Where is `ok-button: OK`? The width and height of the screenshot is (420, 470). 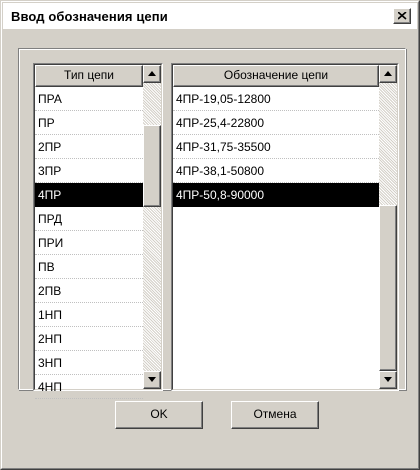
ok-button: OK is located at coordinates (159, 415).